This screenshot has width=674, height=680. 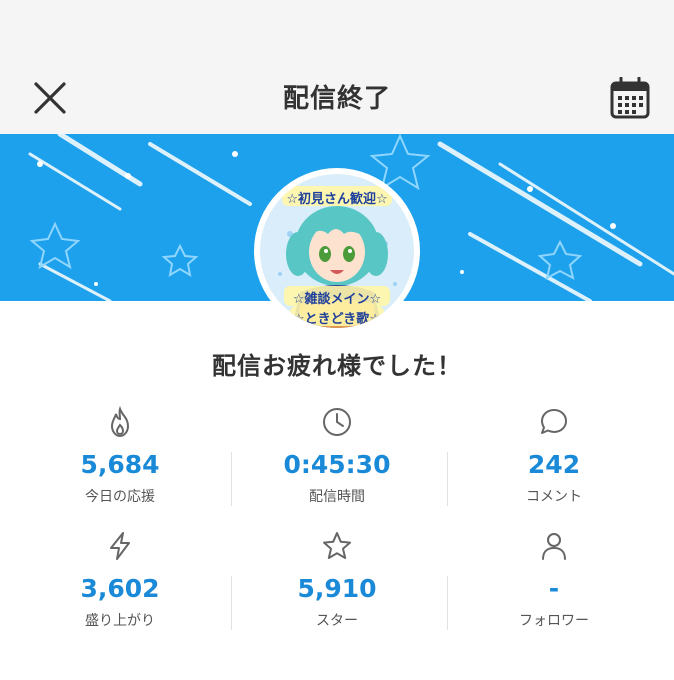 What do you see at coordinates (120, 621) in the screenshot?
I see `stat-label: 盛り上がり` at bounding box center [120, 621].